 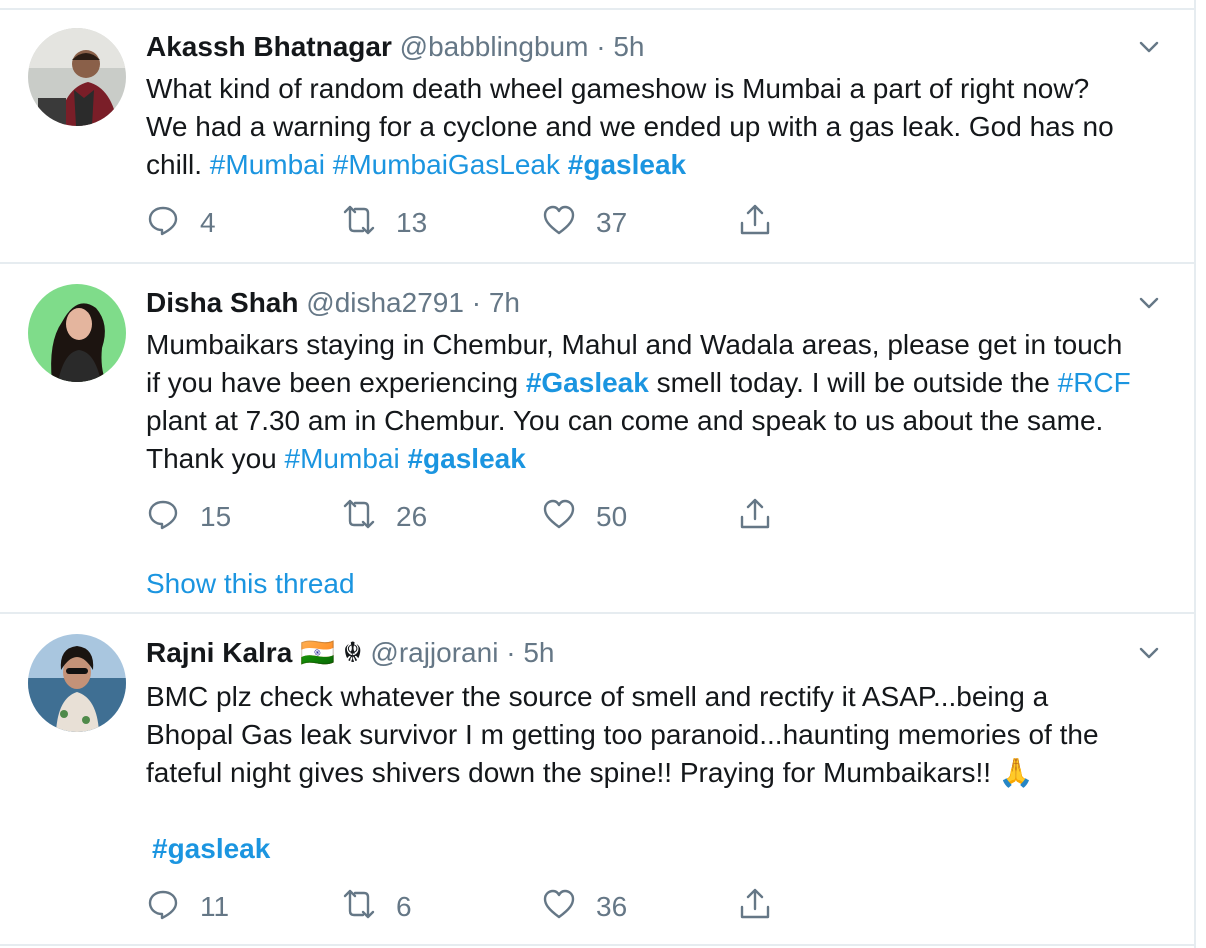 What do you see at coordinates (269, 46) in the screenshot?
I see `author-name: Akassh Bhatnagar` at bounding box center [269, 46].